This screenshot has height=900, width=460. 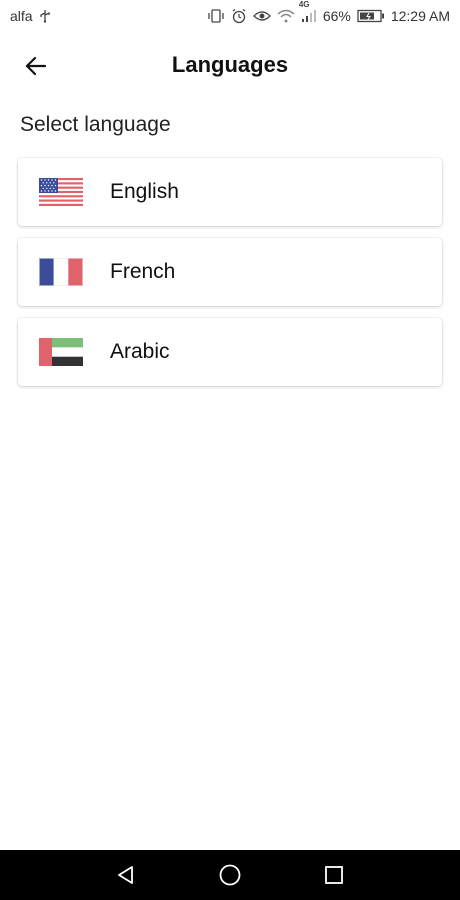 What do you see at coordinates (230, 352) in the screenshot?
I see `language-option-arabic: Arabic` at bounding box center [230, 352].